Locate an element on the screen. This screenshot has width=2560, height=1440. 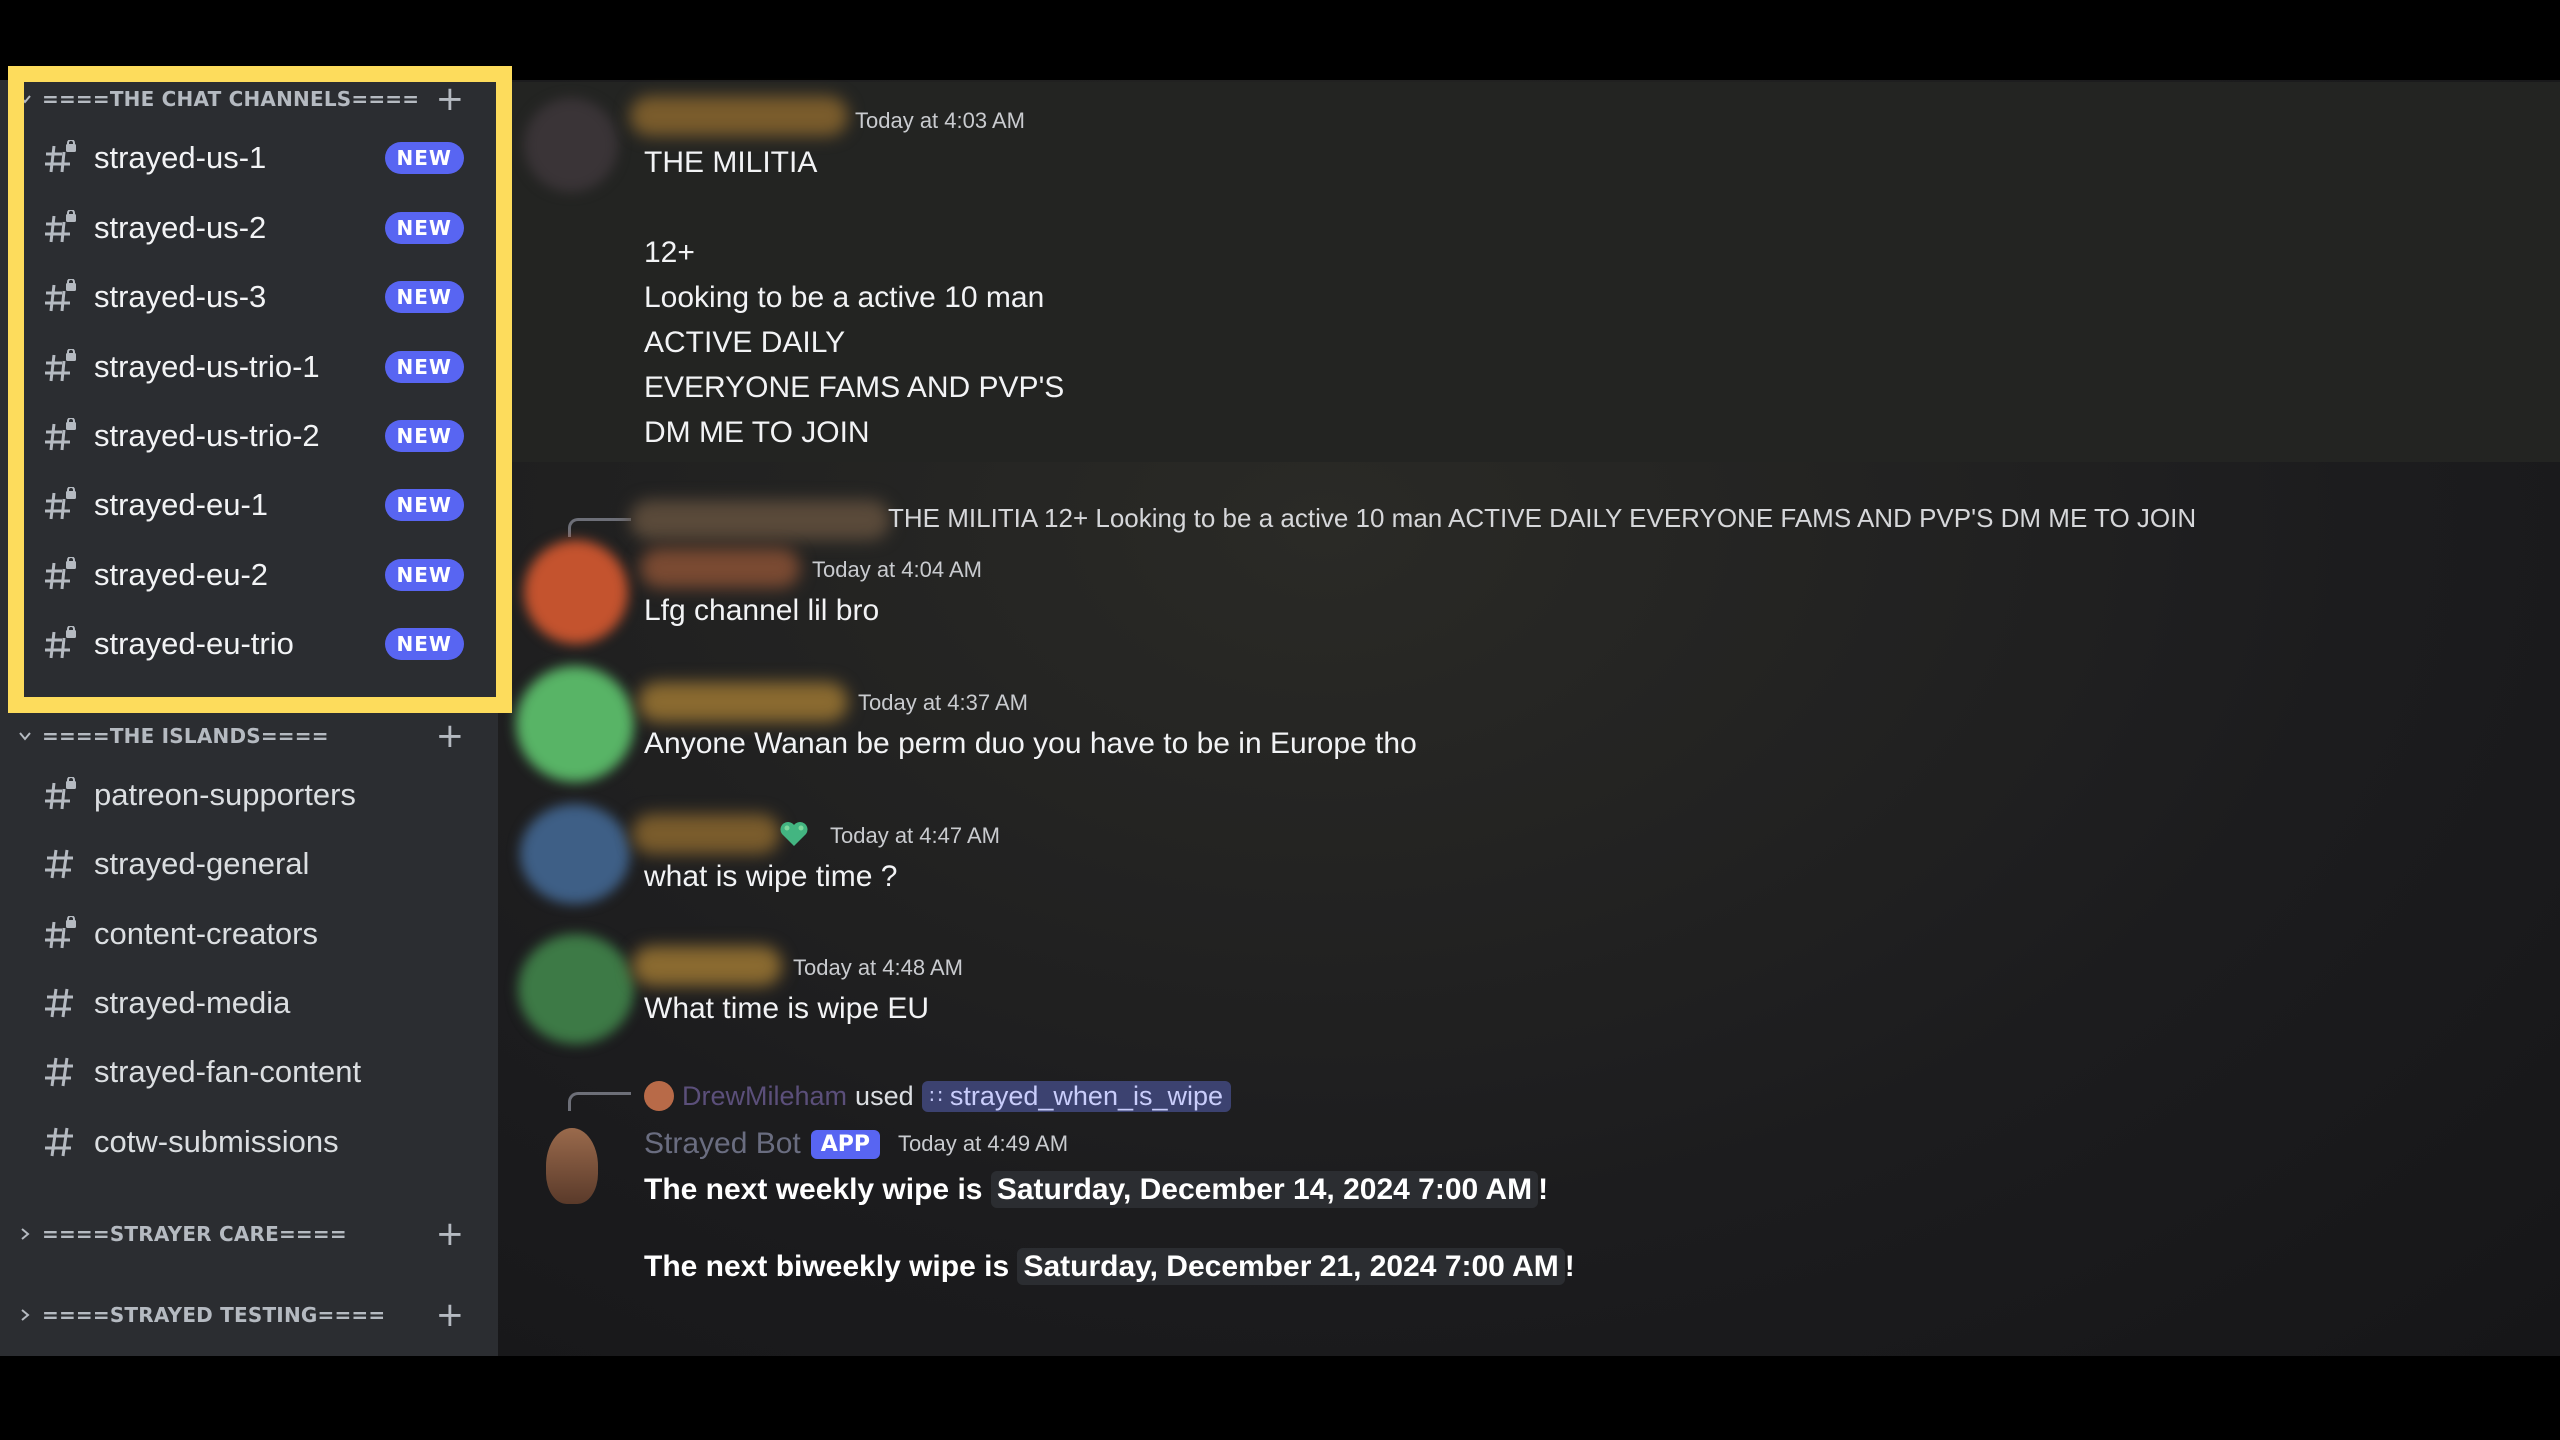
channel-name: strayed-fan-content is located at coordinates (228, 1071).